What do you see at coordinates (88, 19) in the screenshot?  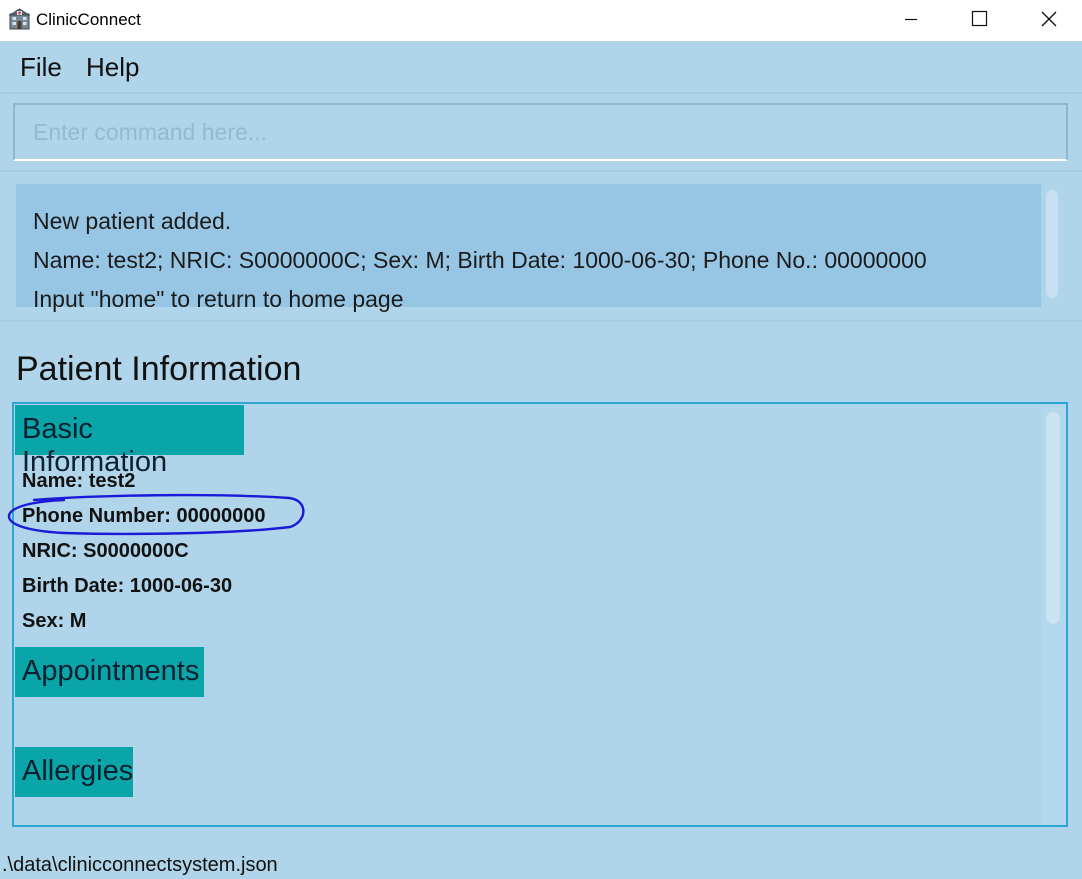 I see `window-title: ClinicConnect` at bounding box center [88, 19].